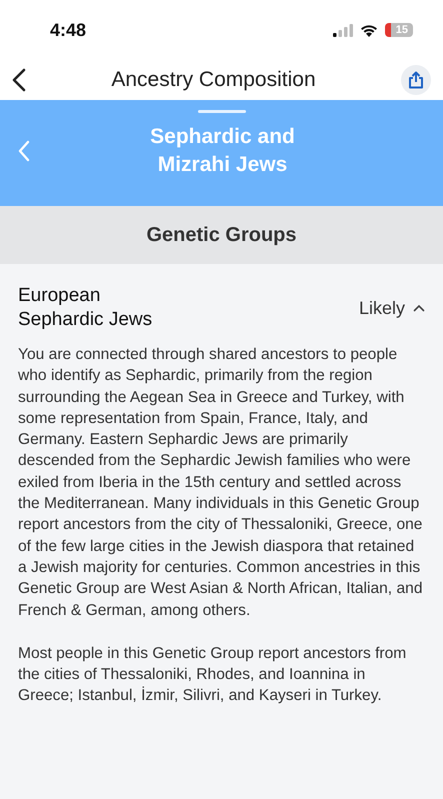 Image resolution: width=443 pixels, height=799 pixels. Describe the element at coordinates (342, 30) in the screenshot. I see `signal-icon` at that location.